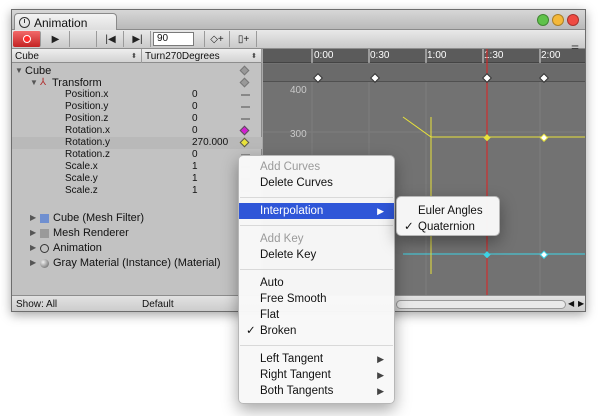  What do you see at coordinates (77, 56) in the screenshot?
I see `object-selector: Cube ⬍` at bounding box center [77, 56].